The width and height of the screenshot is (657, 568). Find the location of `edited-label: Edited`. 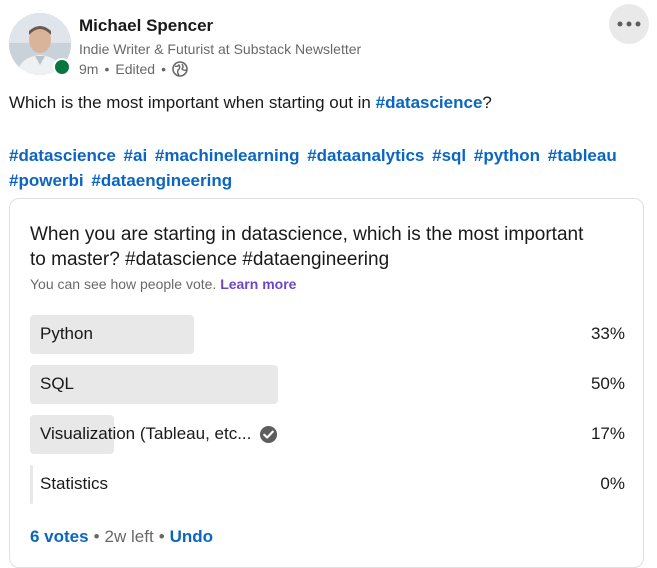

edited-label: Edited is located at coordinates (135, 69).